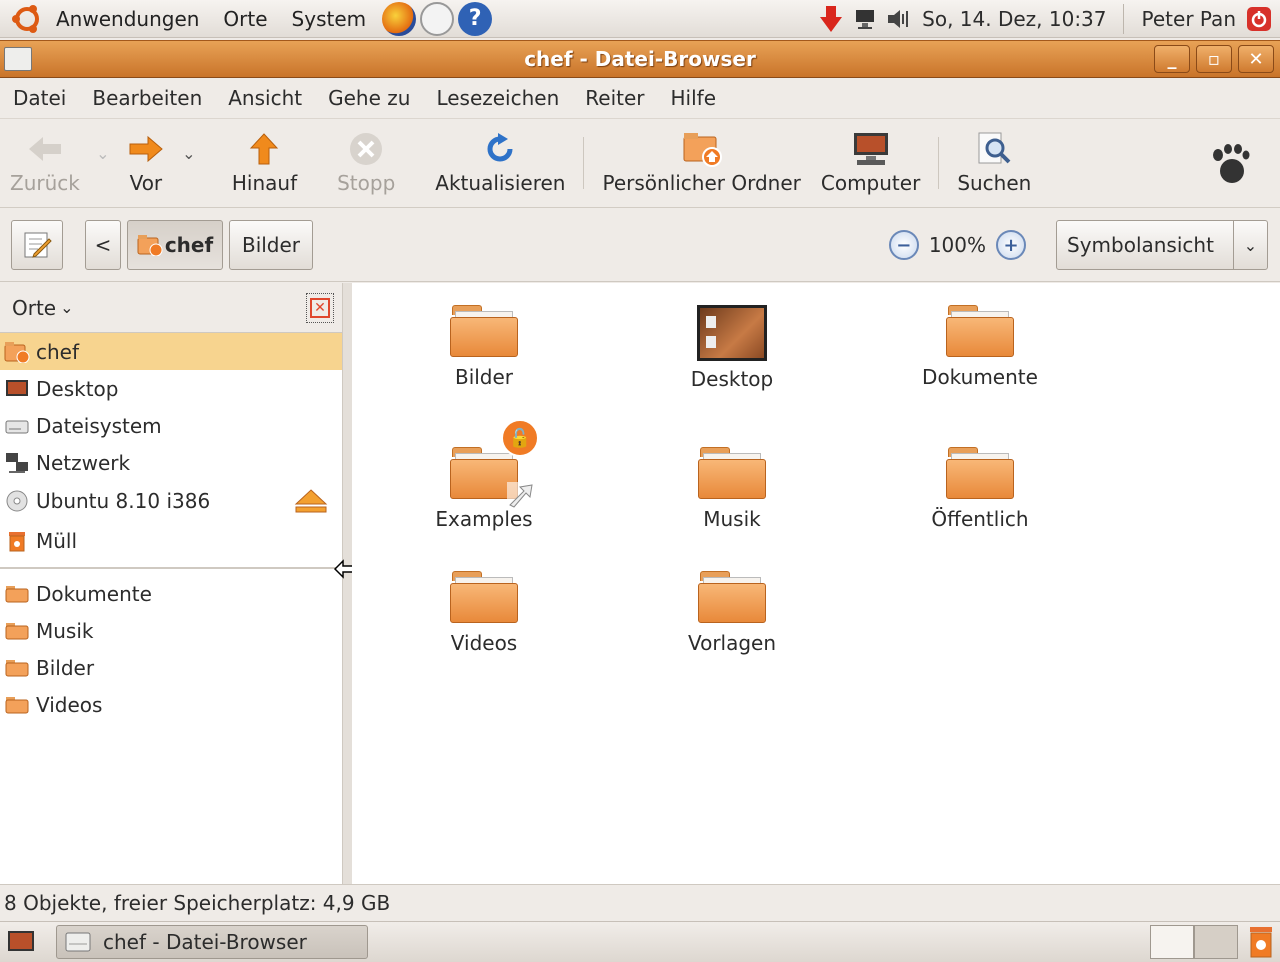 Image resolution: width=1280 pixels, height=962 pixels. What do you see at coordinates (103, 245) in the screenshot?
I see `path-scroll-left-button: <` at bounding box center [103, 245].